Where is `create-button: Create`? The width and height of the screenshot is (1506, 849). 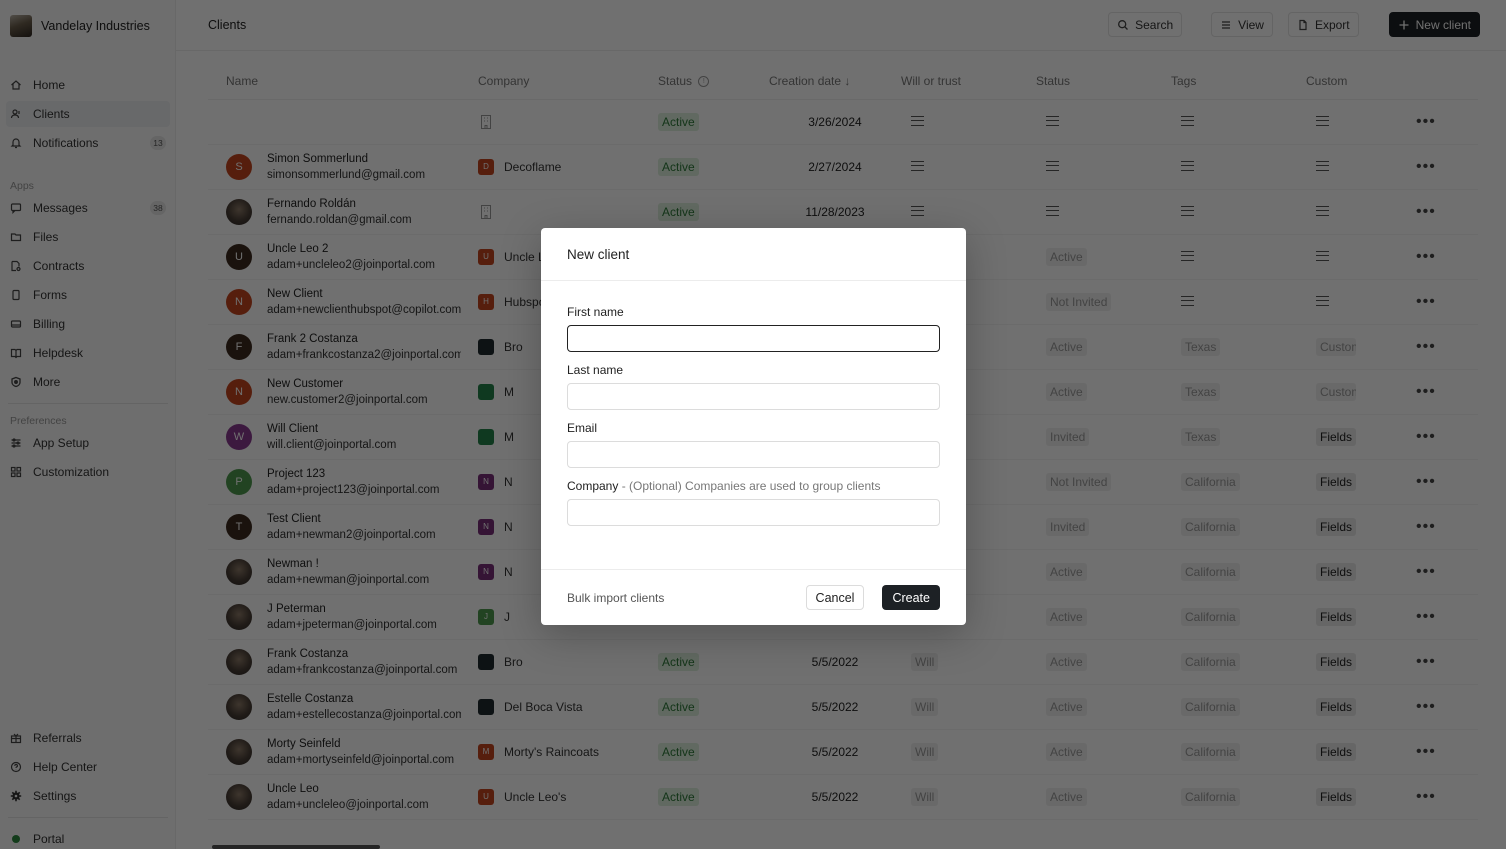
create-button: Create is located at coordinates (911, 597).